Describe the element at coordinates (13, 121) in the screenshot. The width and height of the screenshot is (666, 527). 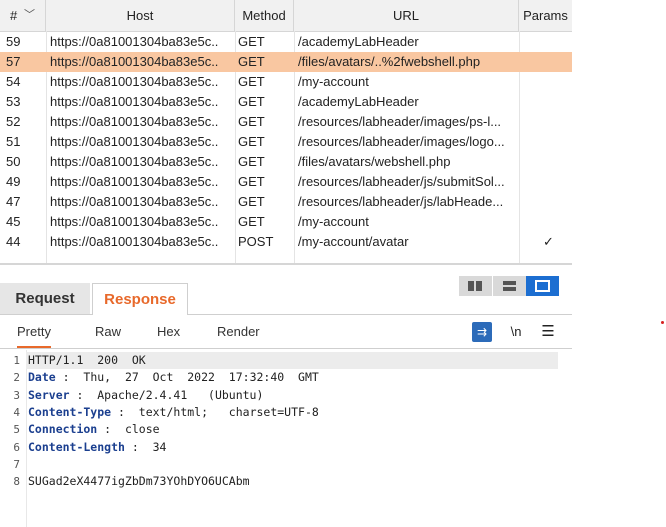
I see `cell-num: 52` at that location.